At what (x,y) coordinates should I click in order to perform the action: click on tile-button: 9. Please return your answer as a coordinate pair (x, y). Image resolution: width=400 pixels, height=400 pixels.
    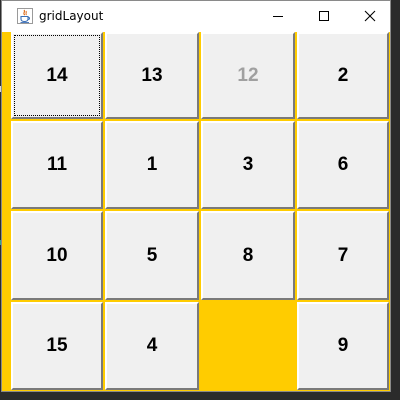
    Looking at the image, I should click on (343, 346).